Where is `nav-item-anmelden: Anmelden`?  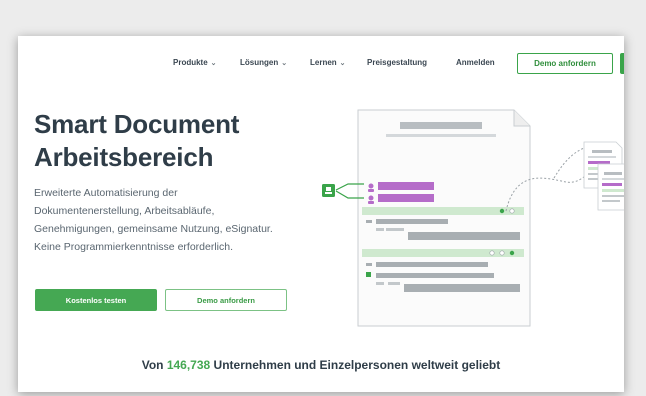 nav-item-anmelden: Anmelden is located at coordinates (475, 62).